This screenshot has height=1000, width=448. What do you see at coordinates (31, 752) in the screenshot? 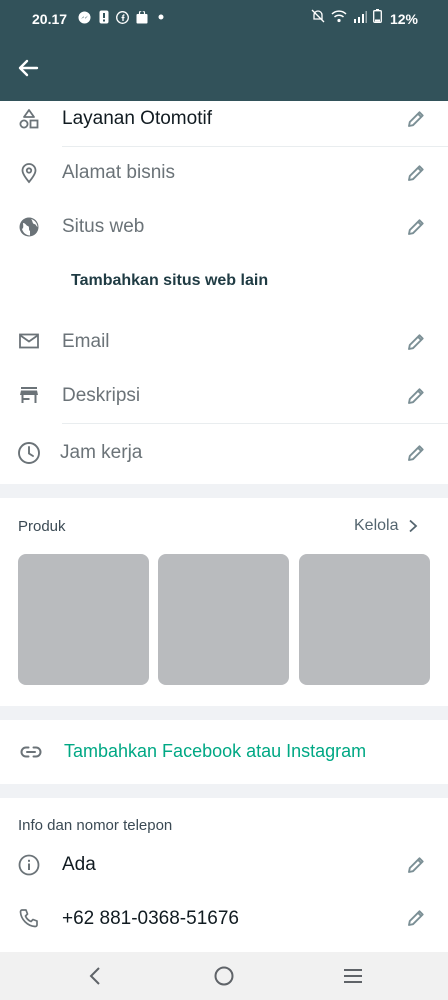
I see `link-icon` at bounding box center [31, 752].